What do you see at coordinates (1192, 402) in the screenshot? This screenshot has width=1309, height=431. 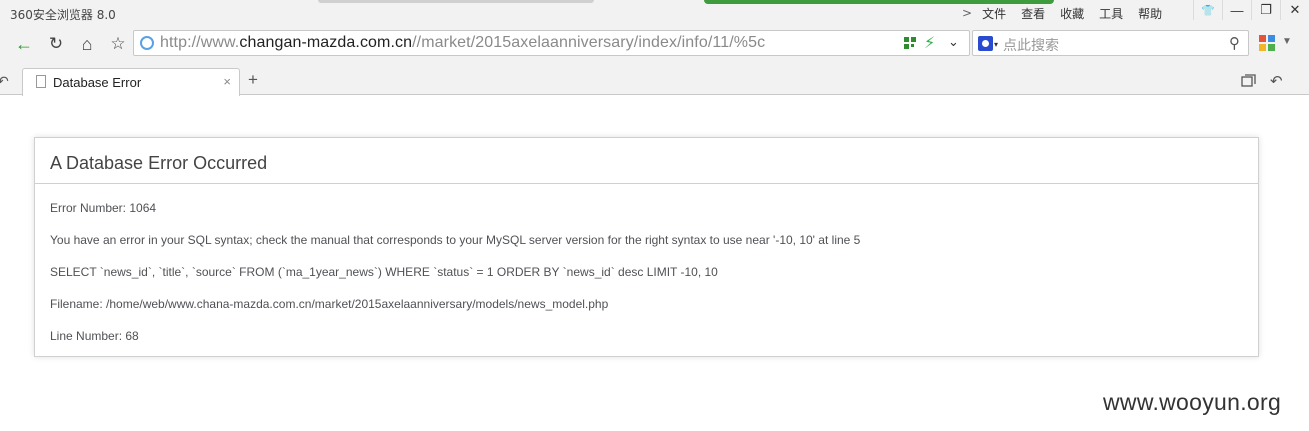 I see `watermark: www.wooyun.org` at bounding box center [1192, 402].